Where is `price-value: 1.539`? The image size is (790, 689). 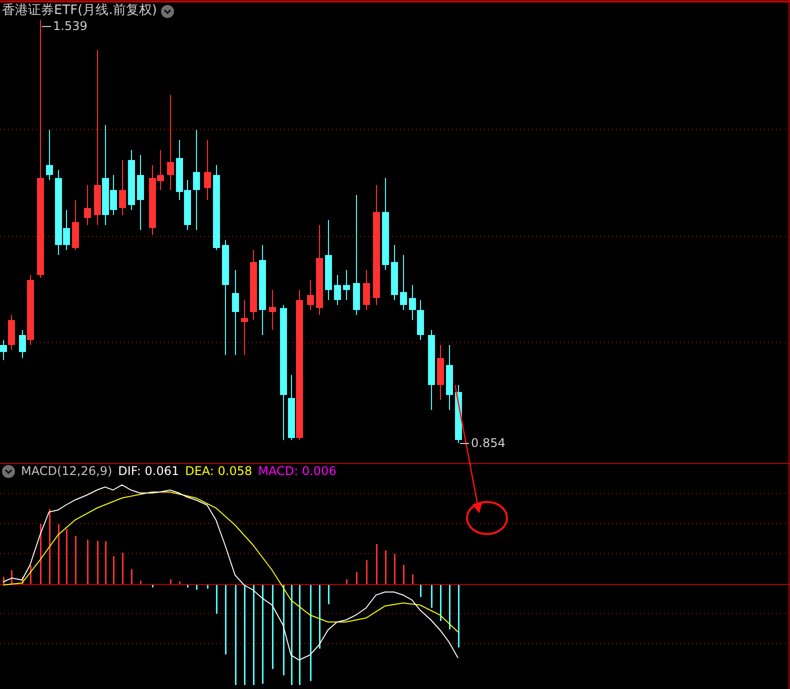
price-value: 1.539 is located at coordinates (70, 26).